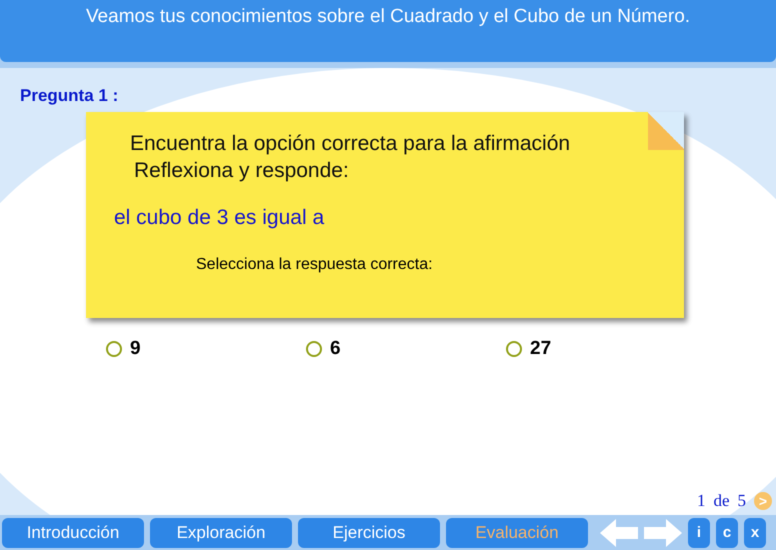 The image size is (776, 550). What do you see at coordinates (606, 349) in the screenshot?
I see `answer-option: 27` at bounding box center [606, 349].